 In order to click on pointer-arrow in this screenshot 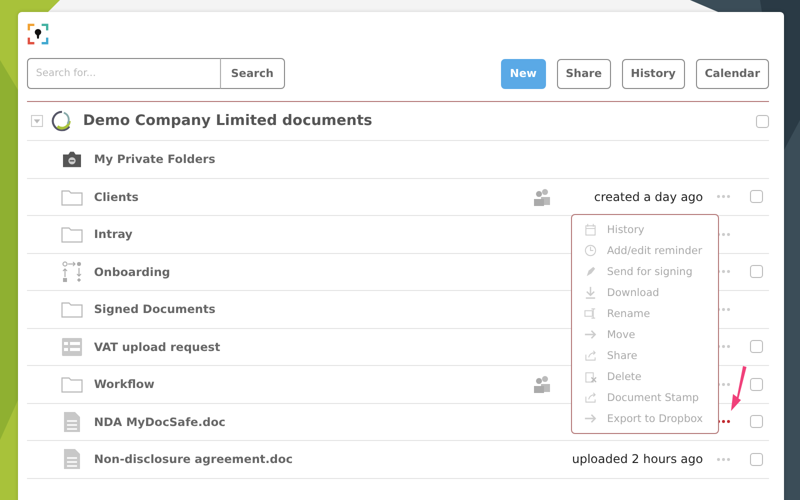, I will do `click(738, 389)`.